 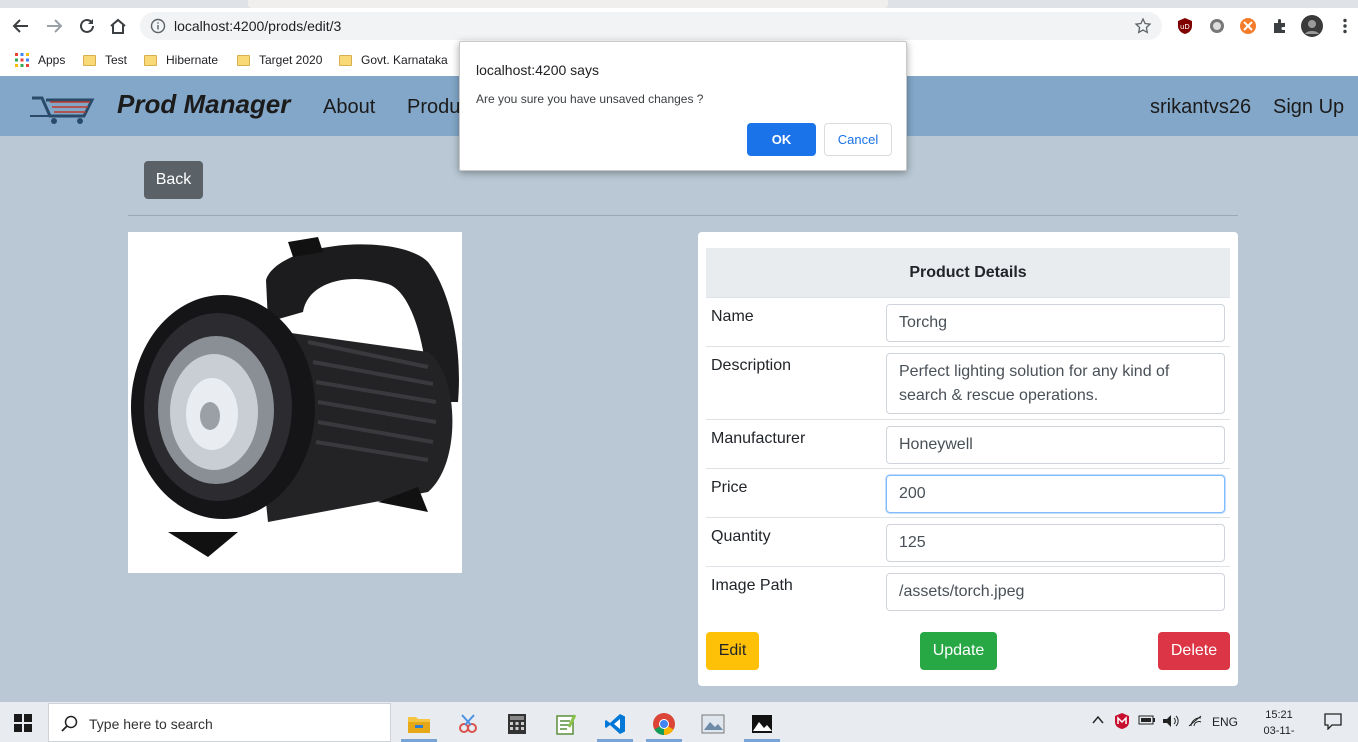 I want to click on search-placeholder: Type here to search, so click(x=151, y=724).